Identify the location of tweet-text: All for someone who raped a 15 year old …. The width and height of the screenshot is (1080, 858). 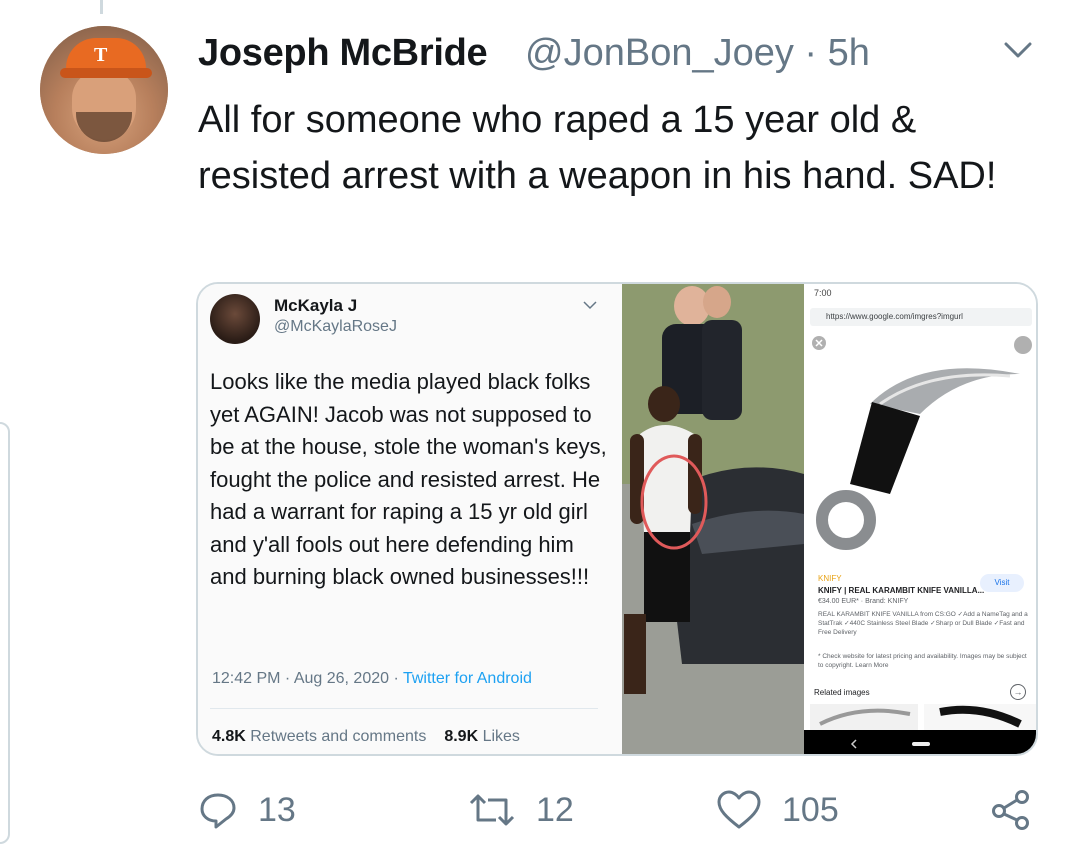
(597, 148).